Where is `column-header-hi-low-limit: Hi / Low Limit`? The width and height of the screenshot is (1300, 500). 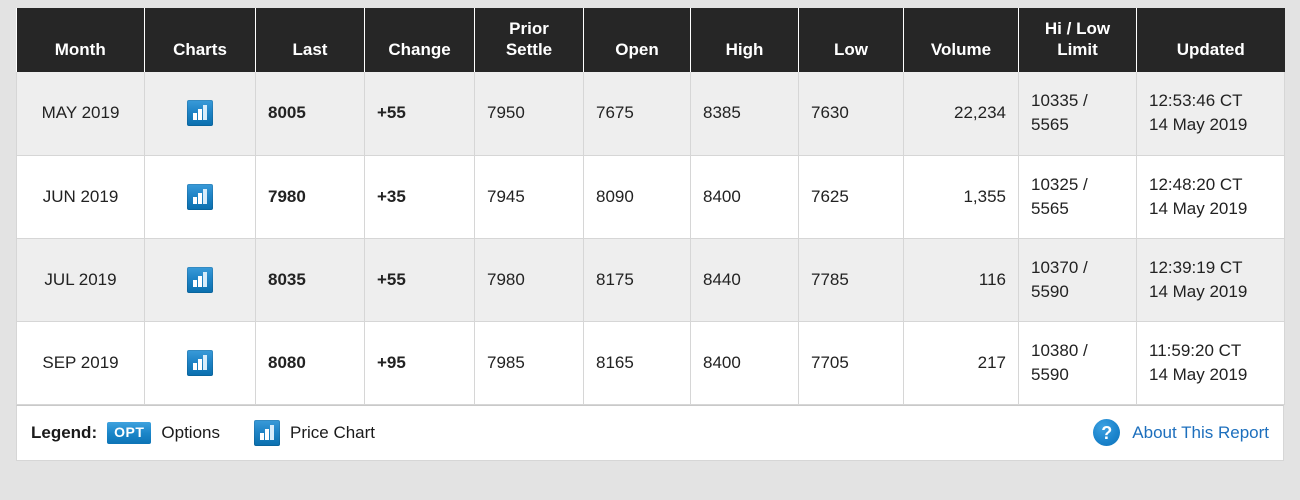 column-header-hi-low-limit: Hi / Low Limit is located at coordinates (1077, 40).